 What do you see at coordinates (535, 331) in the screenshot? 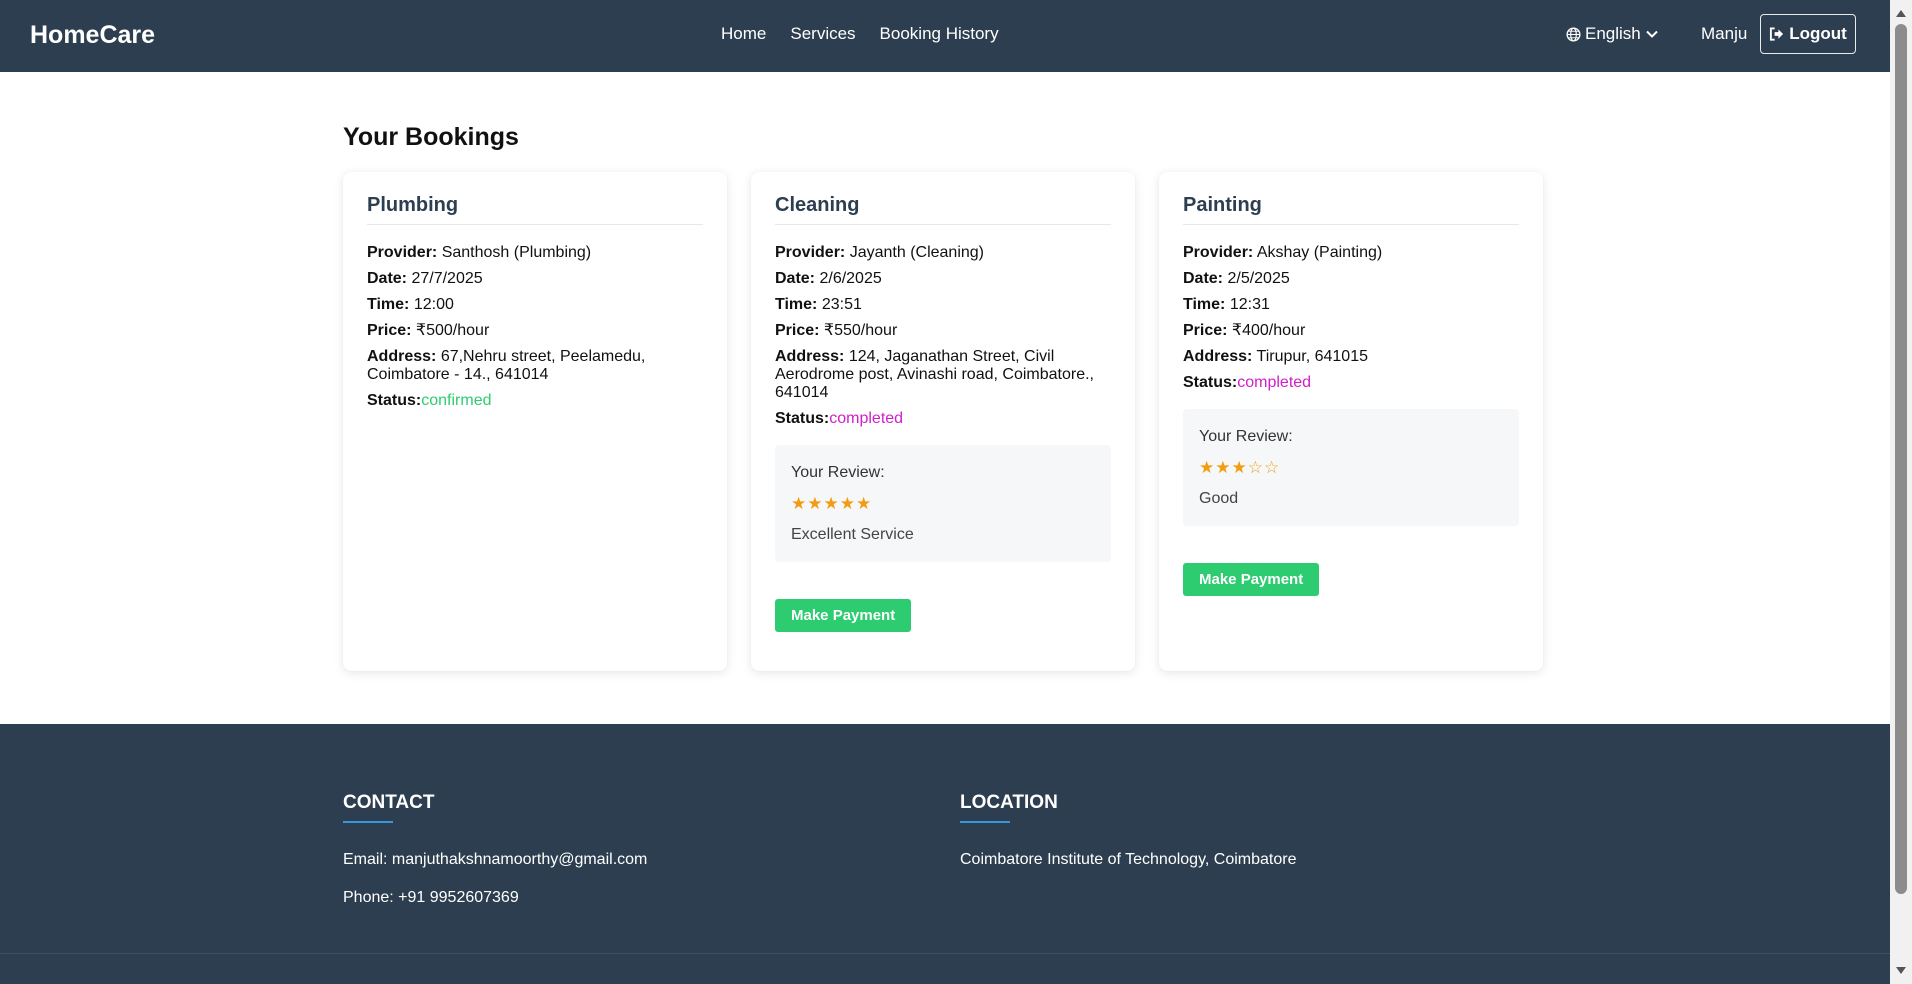
I see `booking-price: Price: ₹500/hour` at bounding box center [535, 331].